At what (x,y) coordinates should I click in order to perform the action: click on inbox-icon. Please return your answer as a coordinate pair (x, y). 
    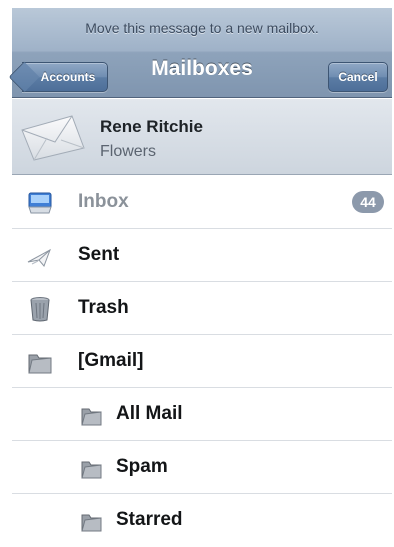
    Looking at the image, I should click on (40, 203).